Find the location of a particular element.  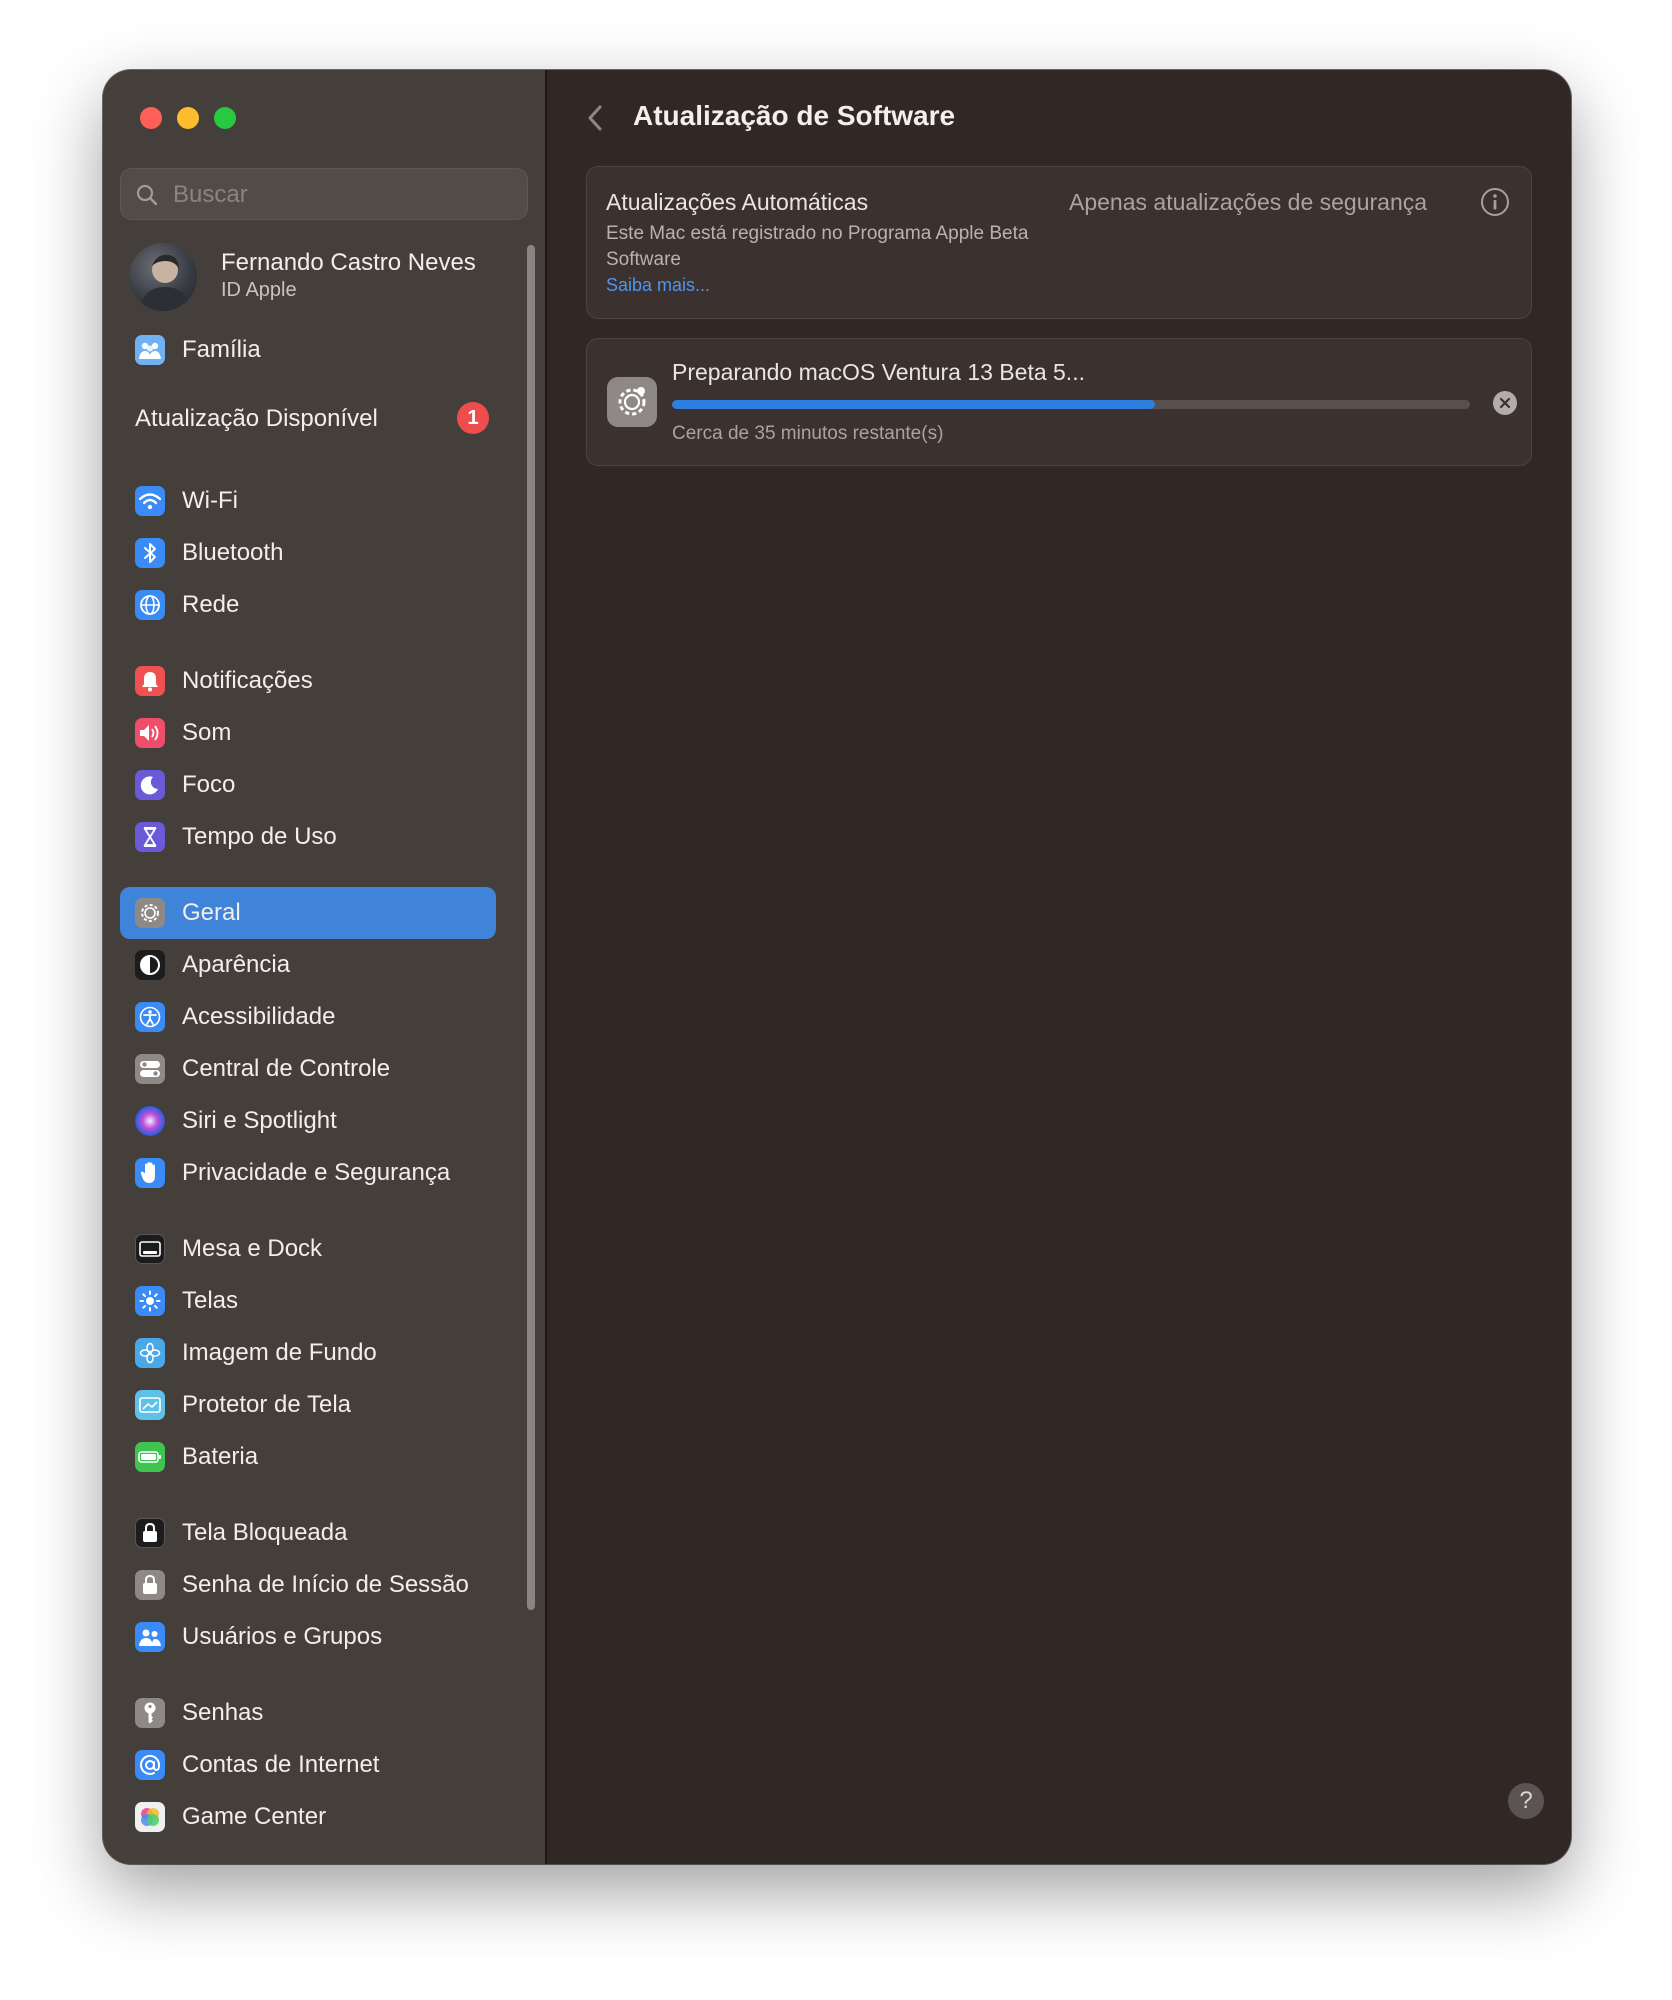

sidebar-item-label: Usuários e Grupos is located at coordinates (282, 1636).